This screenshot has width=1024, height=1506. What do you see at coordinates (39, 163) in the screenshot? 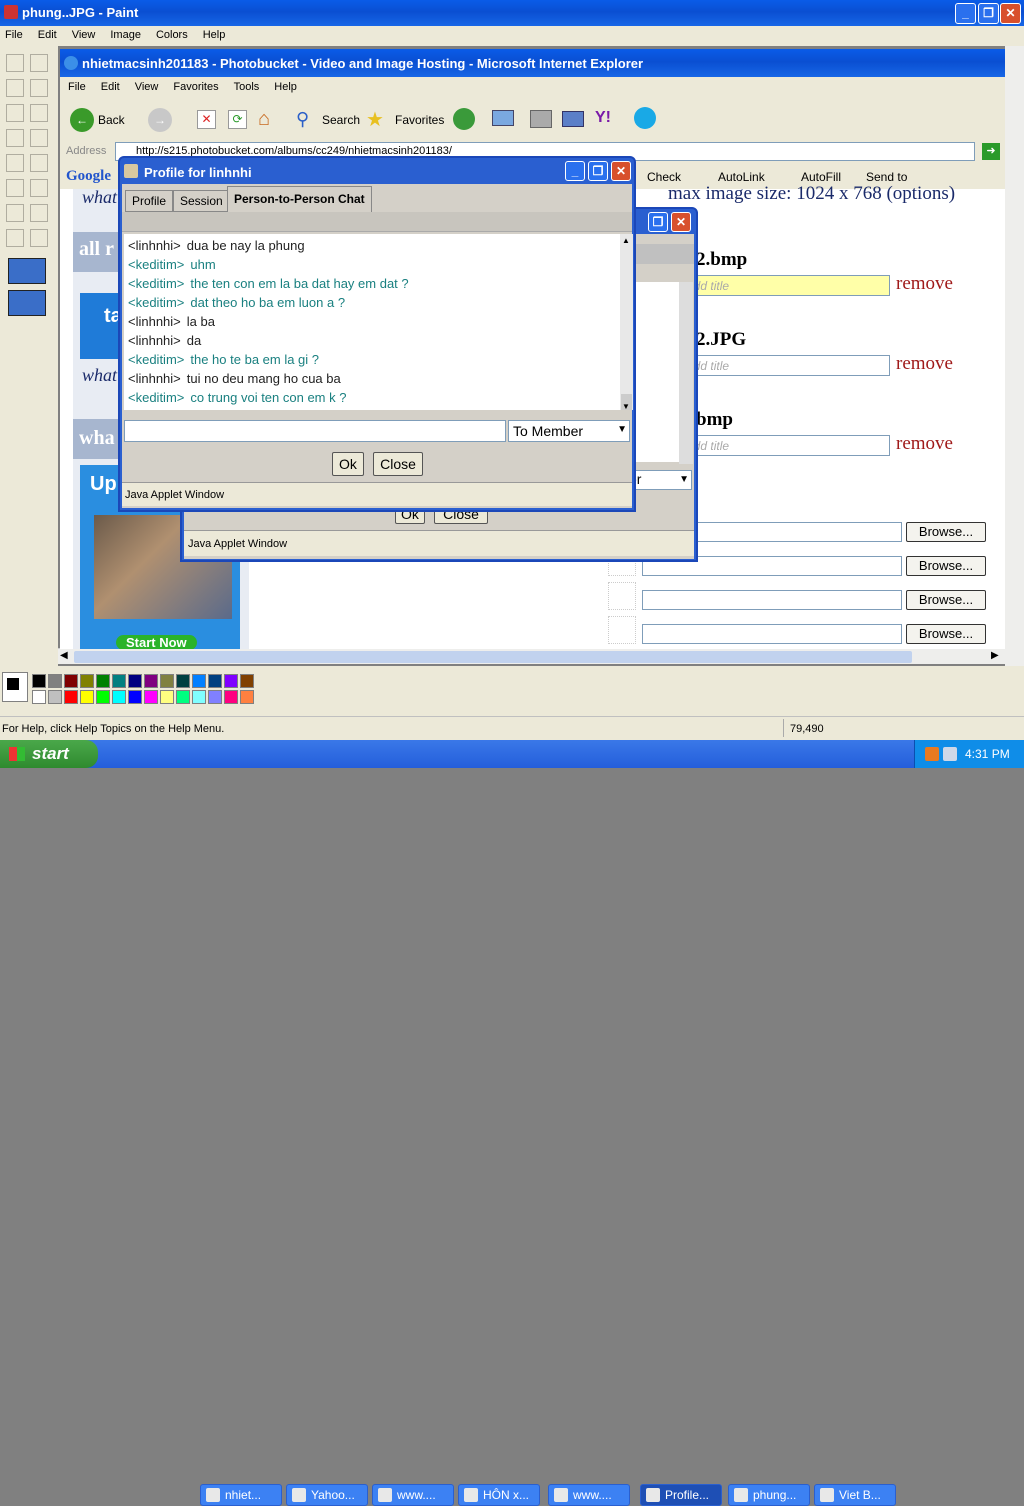
I see `text-icon` at bounding box center [39, 163].